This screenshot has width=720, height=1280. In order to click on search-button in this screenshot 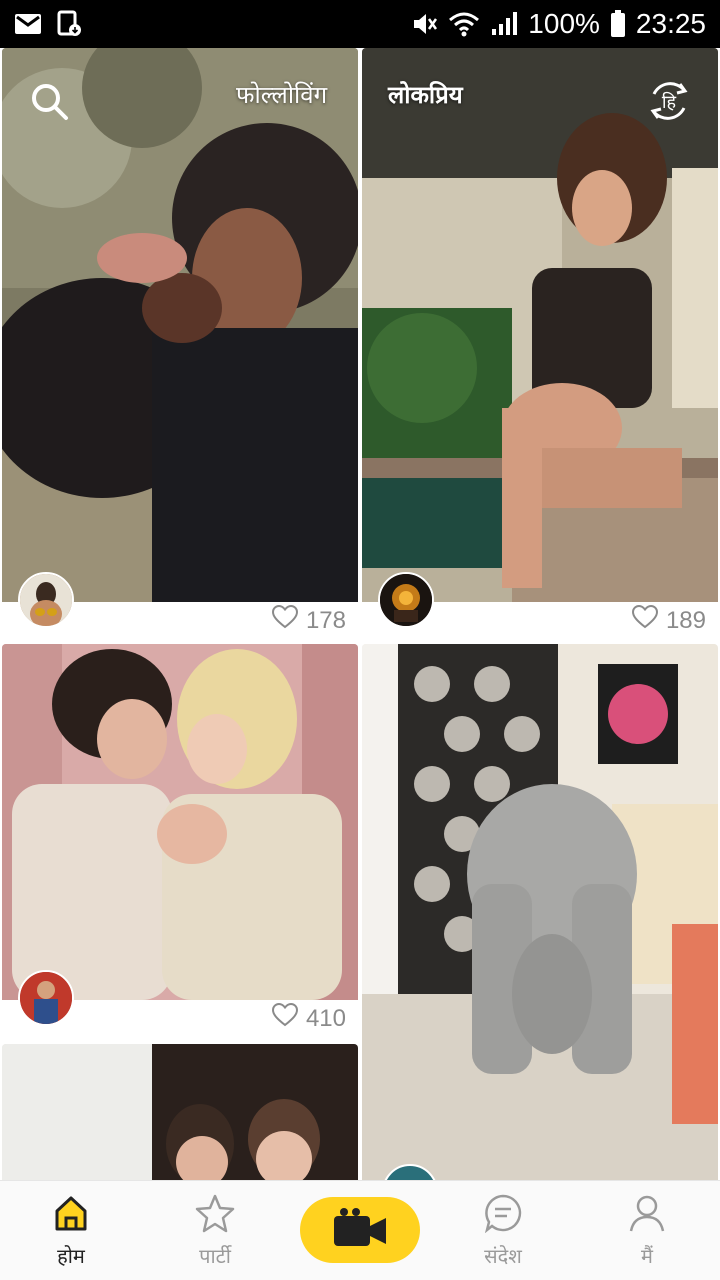, I will do `click(50, 102)`.